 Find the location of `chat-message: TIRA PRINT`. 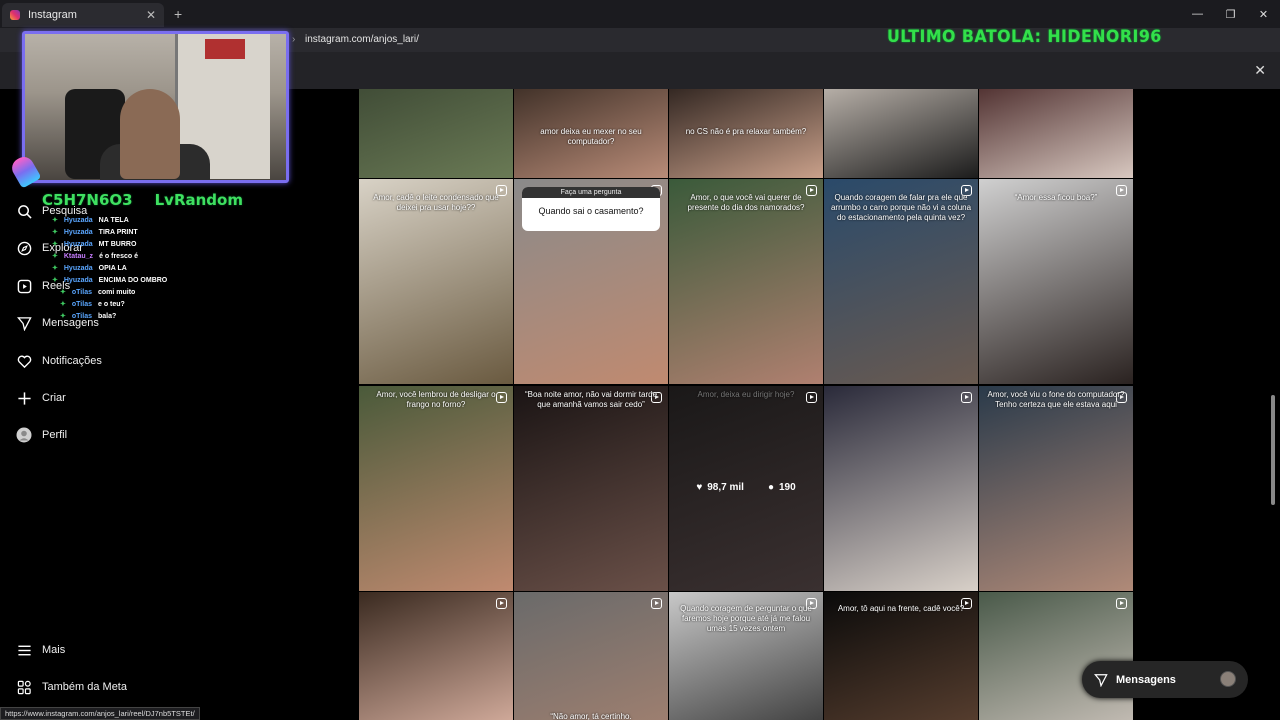

chat-message: TIRA PRINT is located at coordinates (118, 232).